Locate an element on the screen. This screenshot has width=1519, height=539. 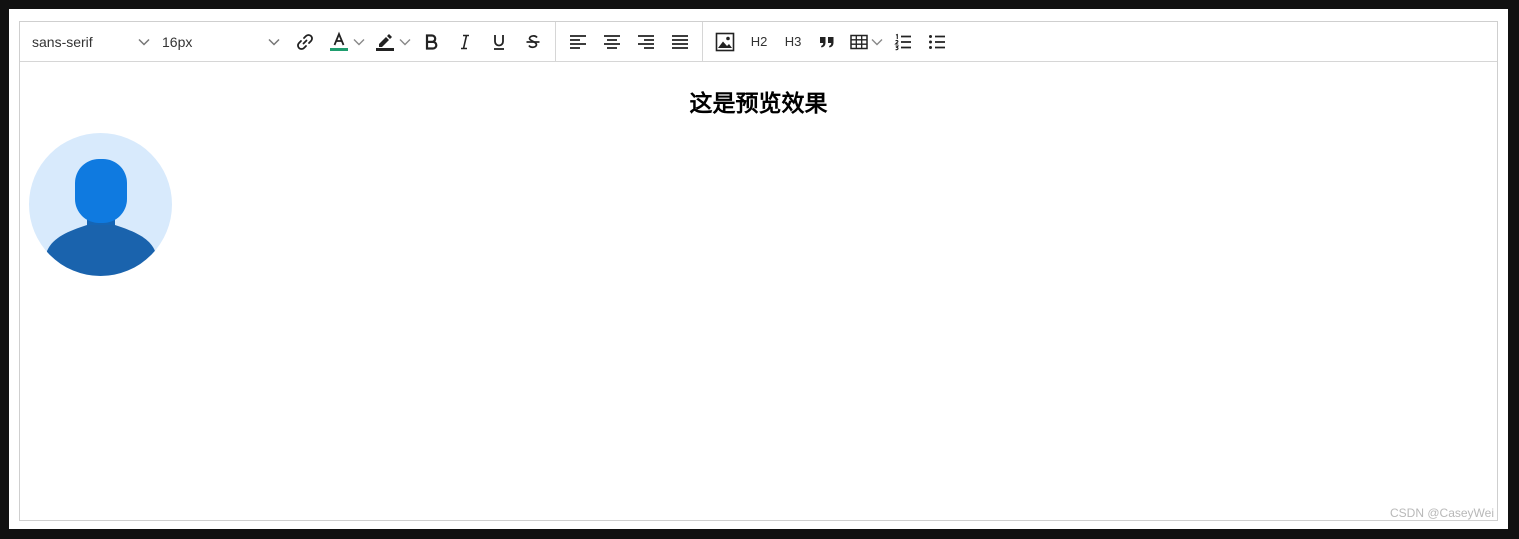
user-avatar-icon is located at coordinates (100, 204).